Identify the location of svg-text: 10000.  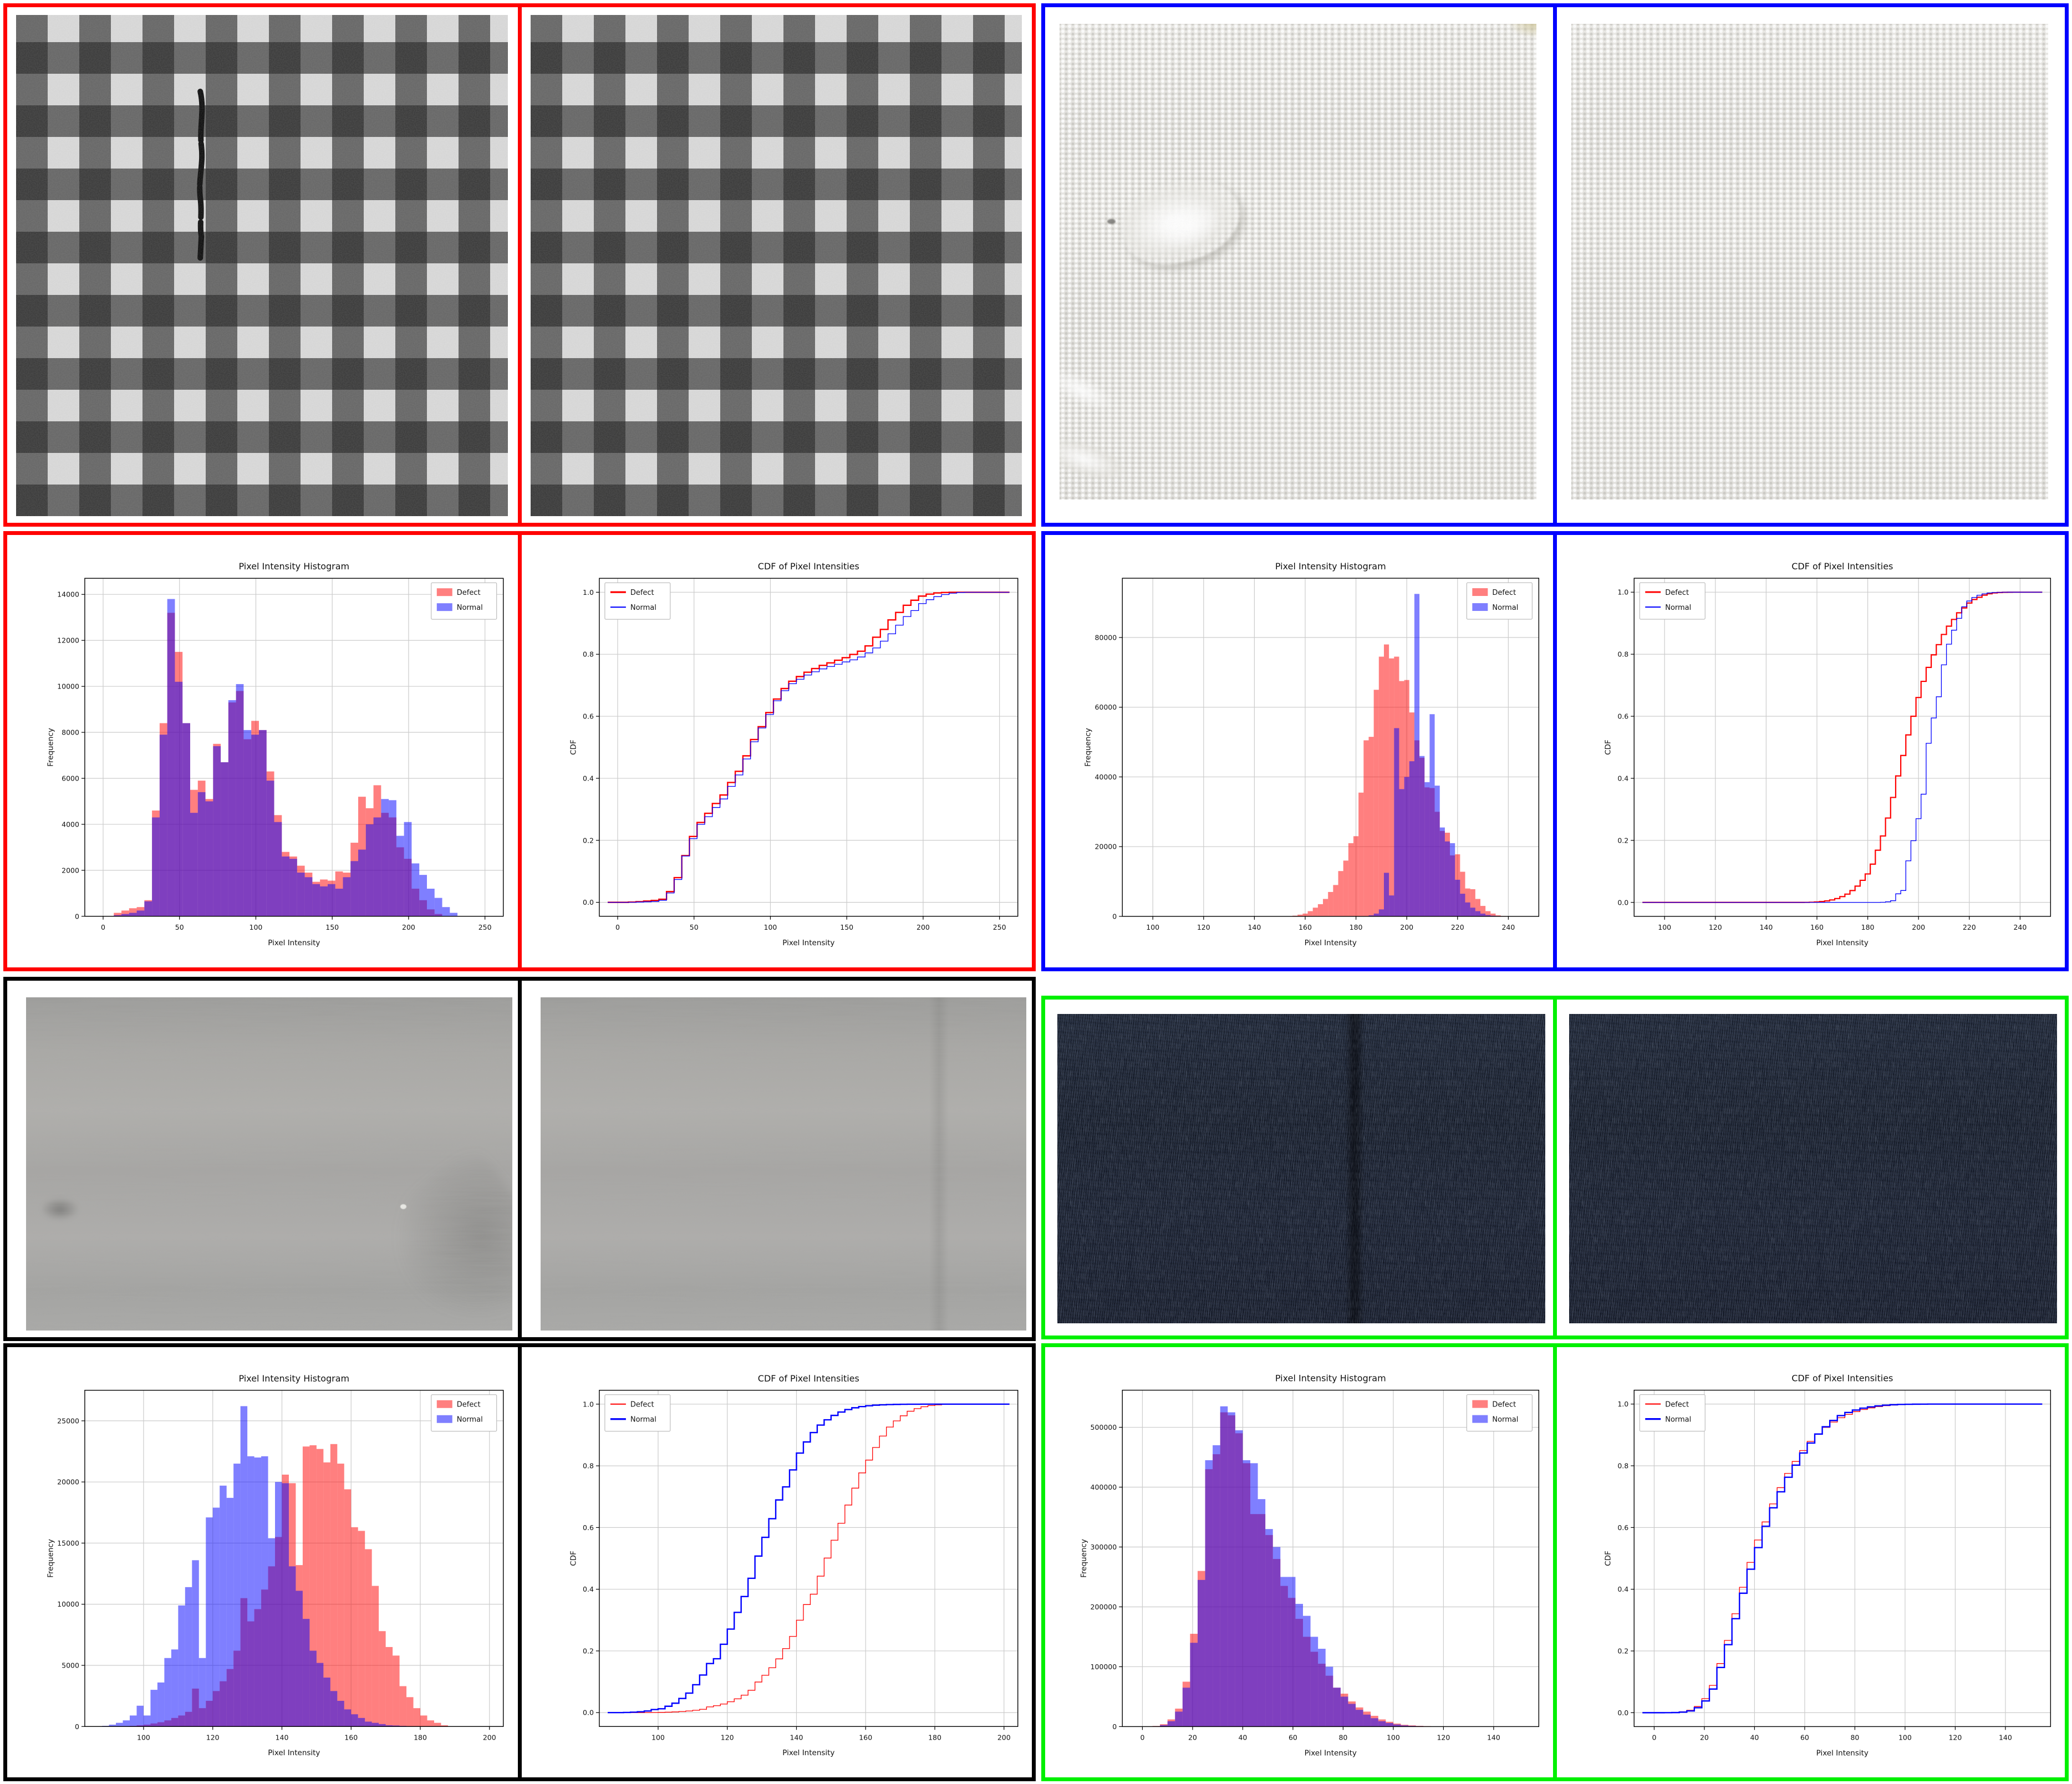
(68, 686).